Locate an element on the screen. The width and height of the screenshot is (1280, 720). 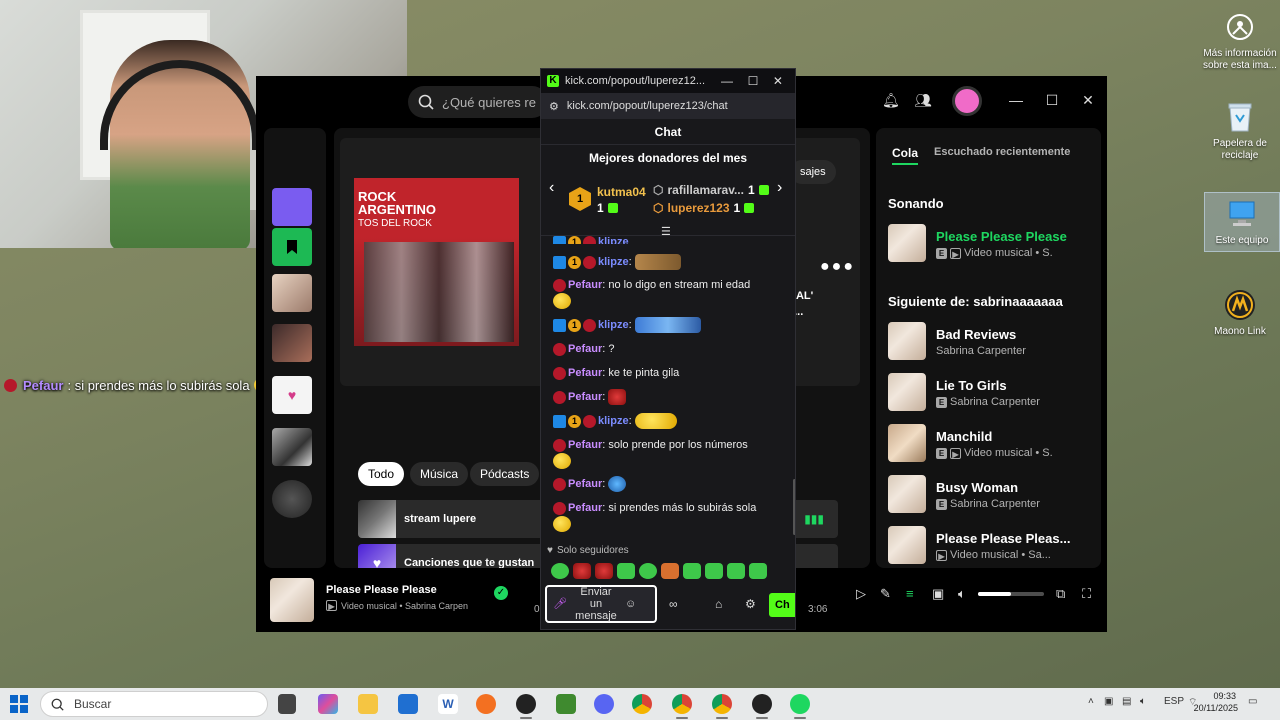
chevron-up-icon: ˄ is located at coordinates (1091, 701).